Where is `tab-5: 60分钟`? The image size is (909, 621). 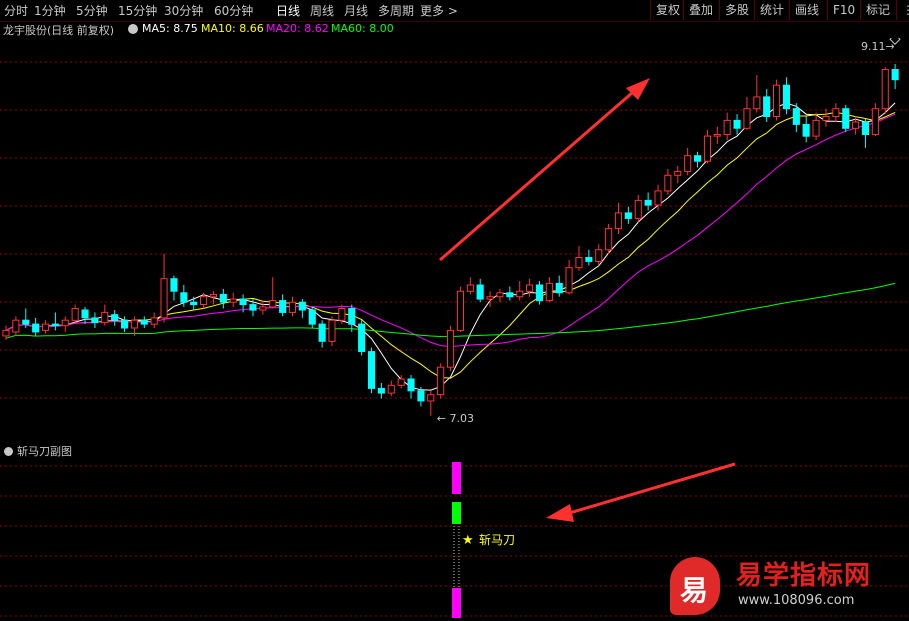
tab-5: 60分钟 is located at coordinates (233, 10).